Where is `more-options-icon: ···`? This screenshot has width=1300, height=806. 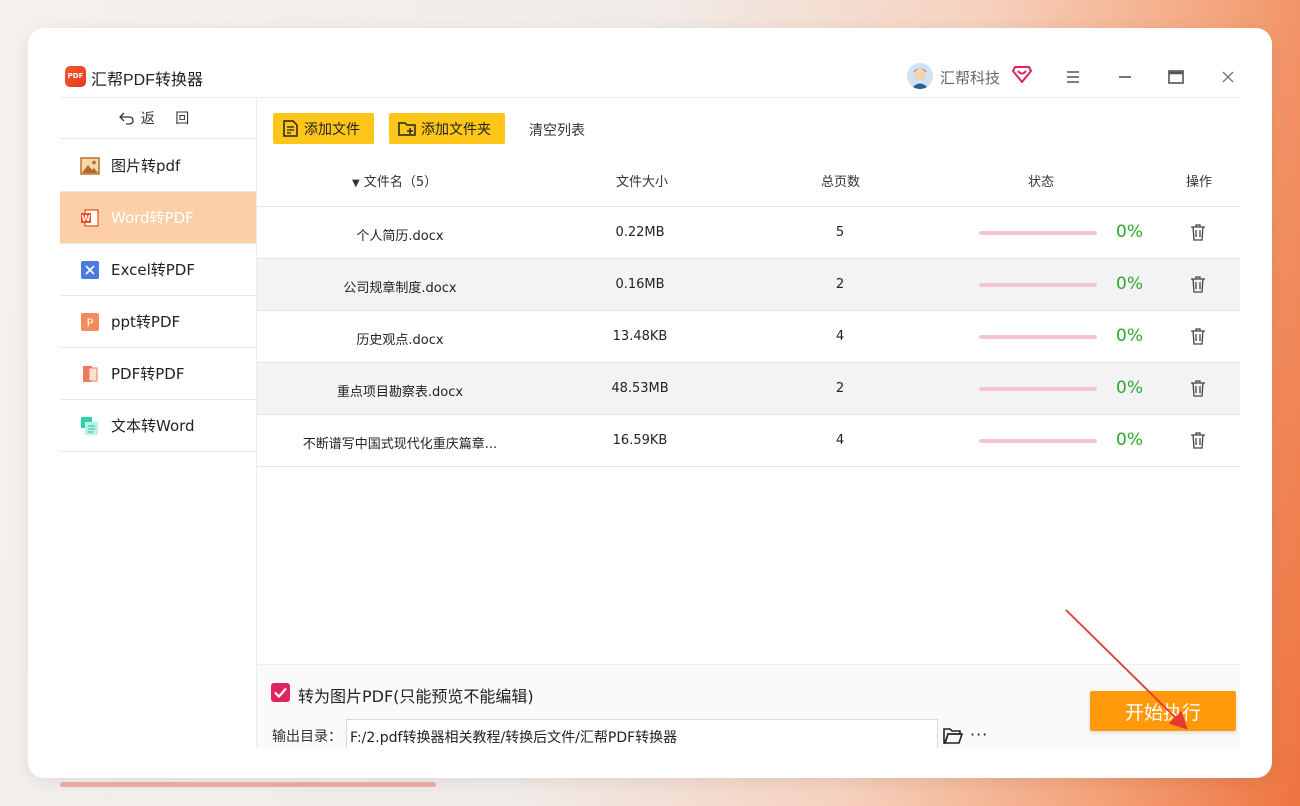 more-options-icon: ··· is located at coordinates (979, 734).